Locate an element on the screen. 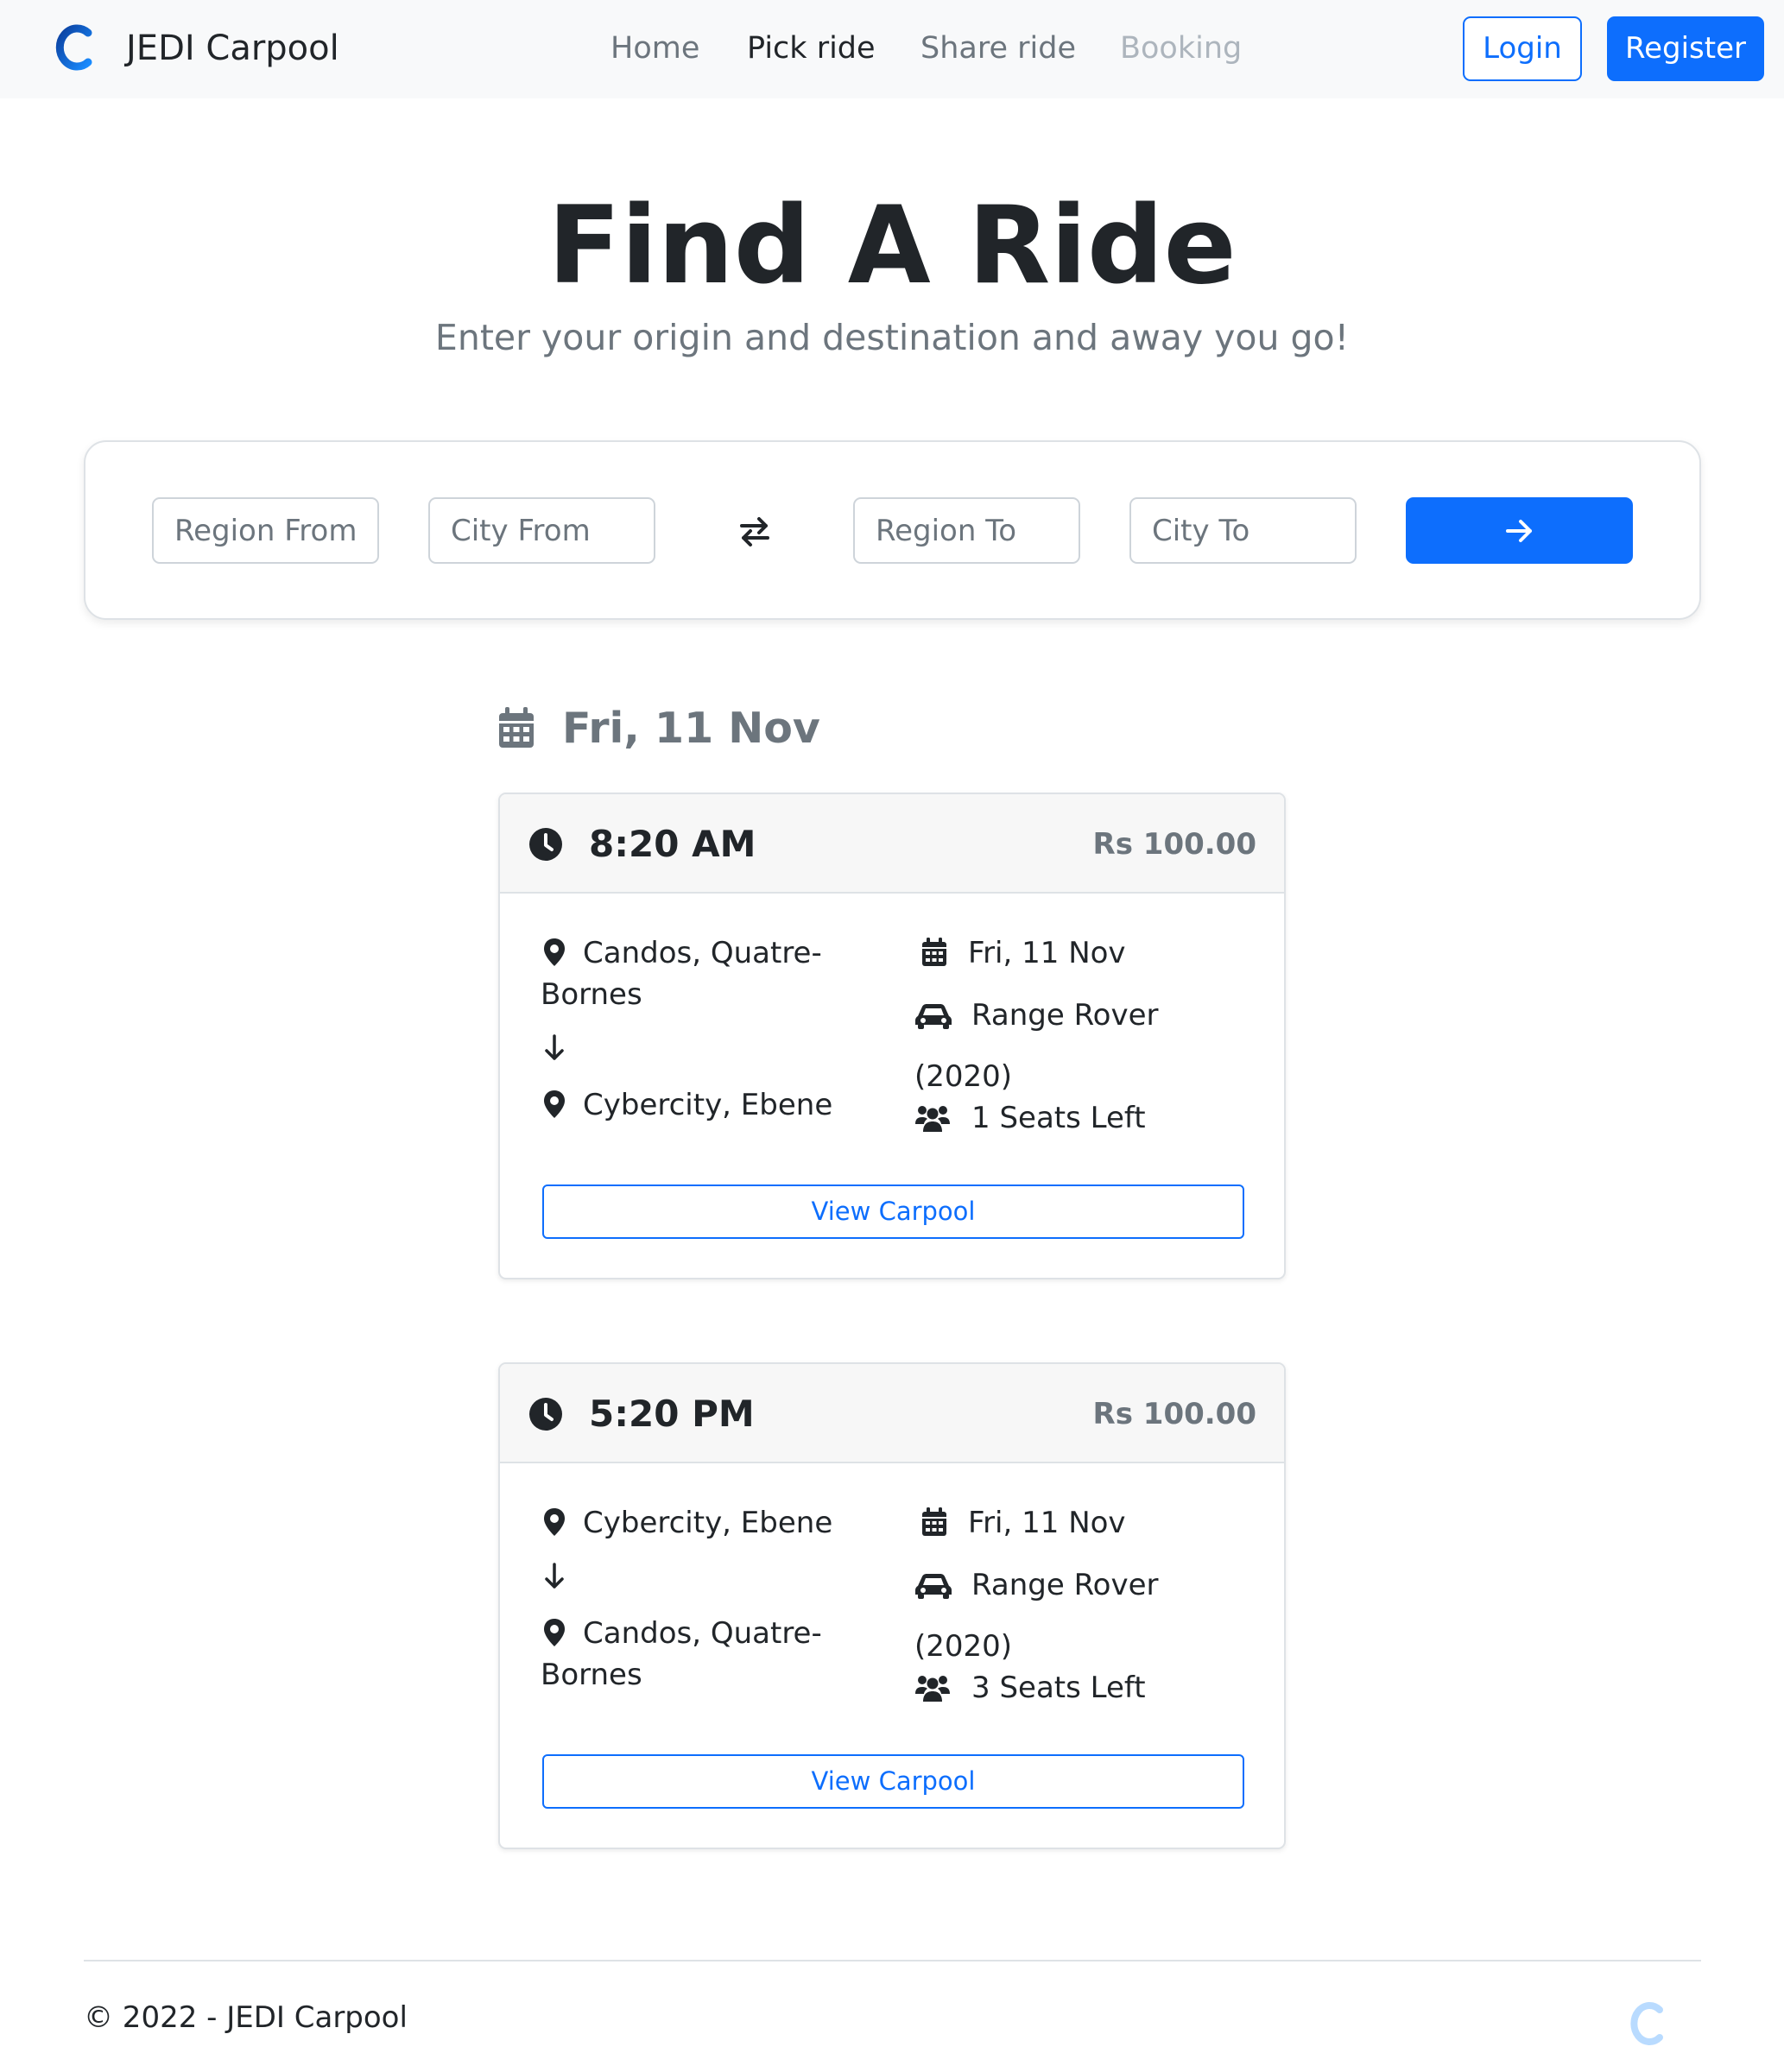  brand-name: JEDI Carpool is located at coordinates (232, 48).